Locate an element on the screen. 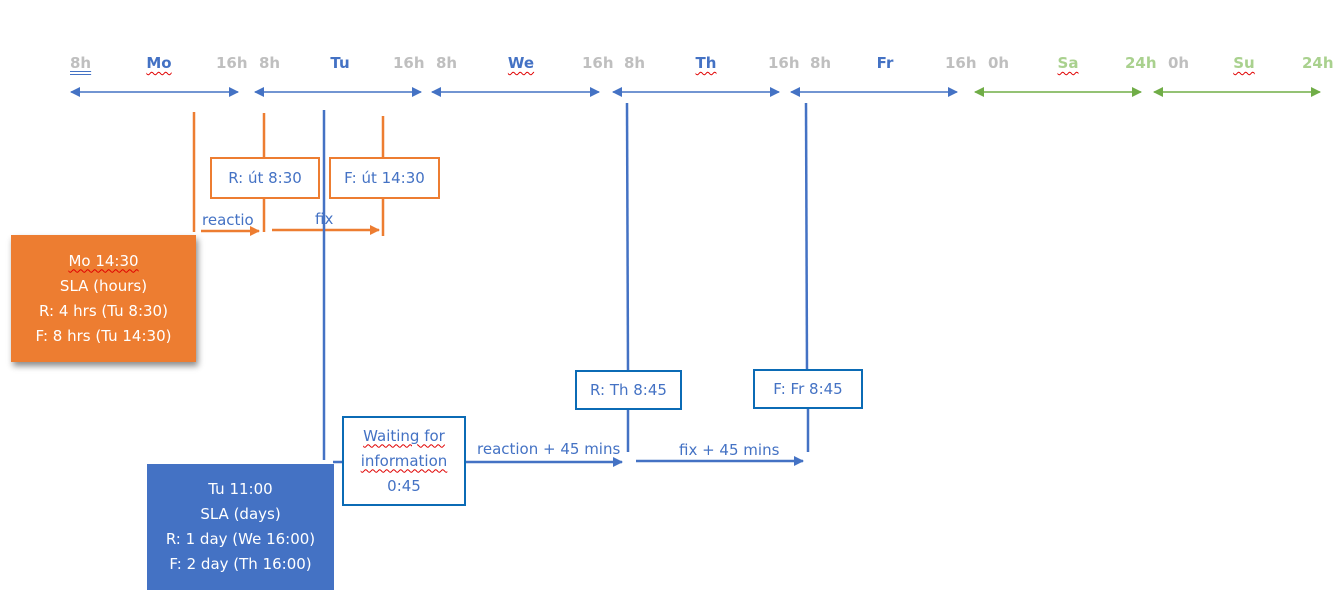 The width and height of the screenshot is (1342, 608). day-label-sa: Sa is located at coordinates (1068, 63).